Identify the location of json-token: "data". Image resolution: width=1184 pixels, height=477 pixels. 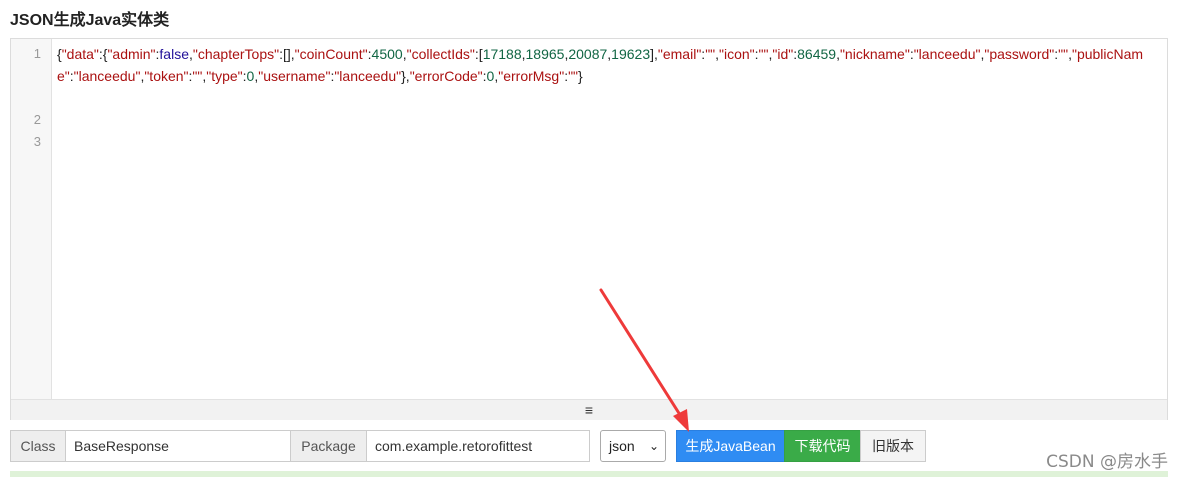
(80, 54).